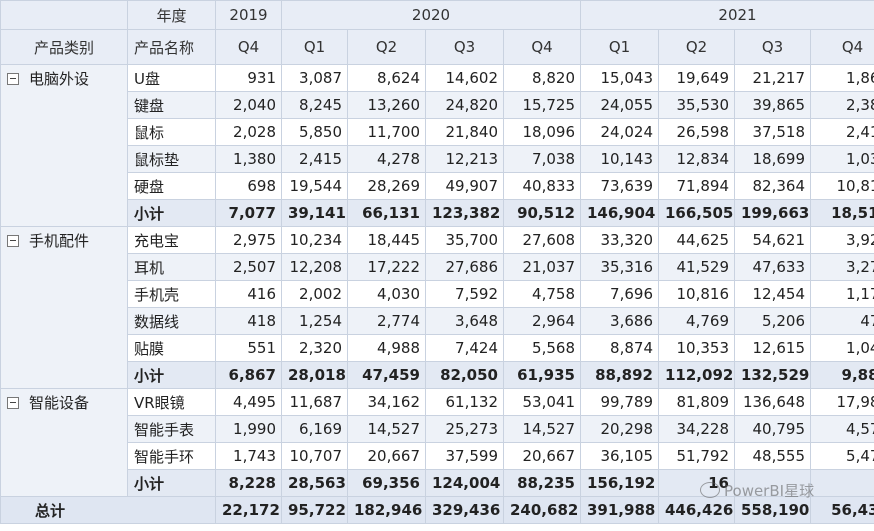  What do you see at coordinates (842, 456) in the screenshot?
I see `value-cell: 5,478` at bounding box center [842, 456].